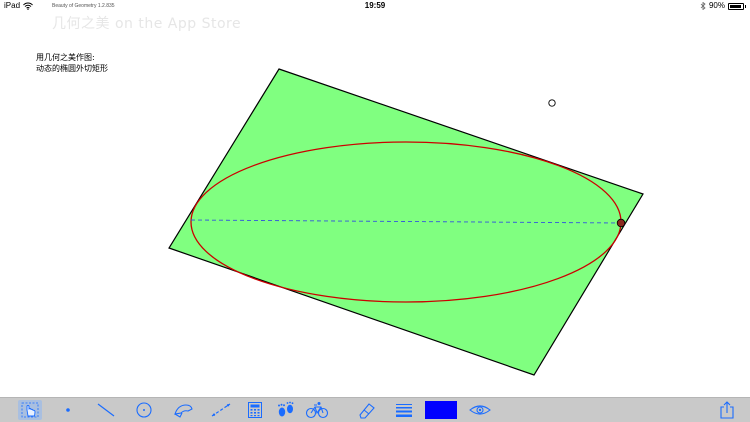 This screenshot has width=750, height=422. What do you see at coordinates (441, 410) in the screenshot?
I see `color-swatch` at bounding box center [441, 410].